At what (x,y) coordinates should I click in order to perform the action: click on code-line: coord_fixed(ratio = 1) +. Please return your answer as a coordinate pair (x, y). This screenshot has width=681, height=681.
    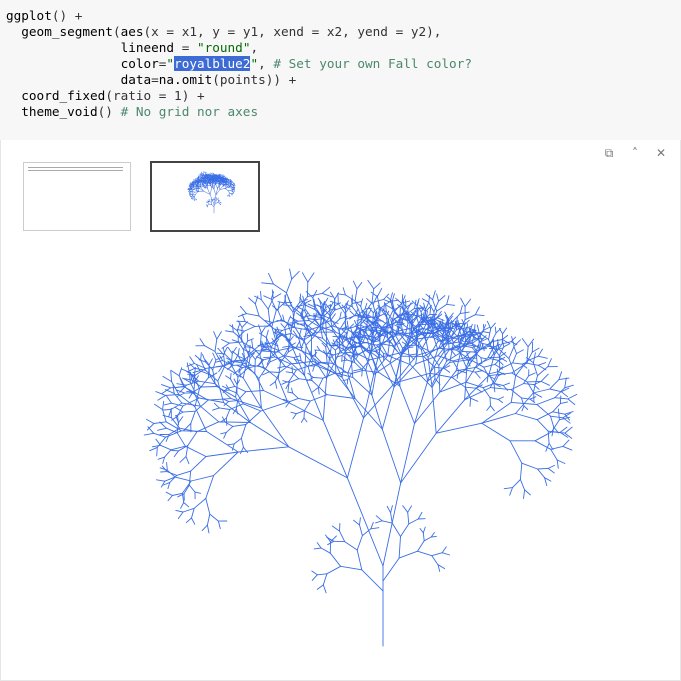
    Looking at the image, I should click on (239, 96).